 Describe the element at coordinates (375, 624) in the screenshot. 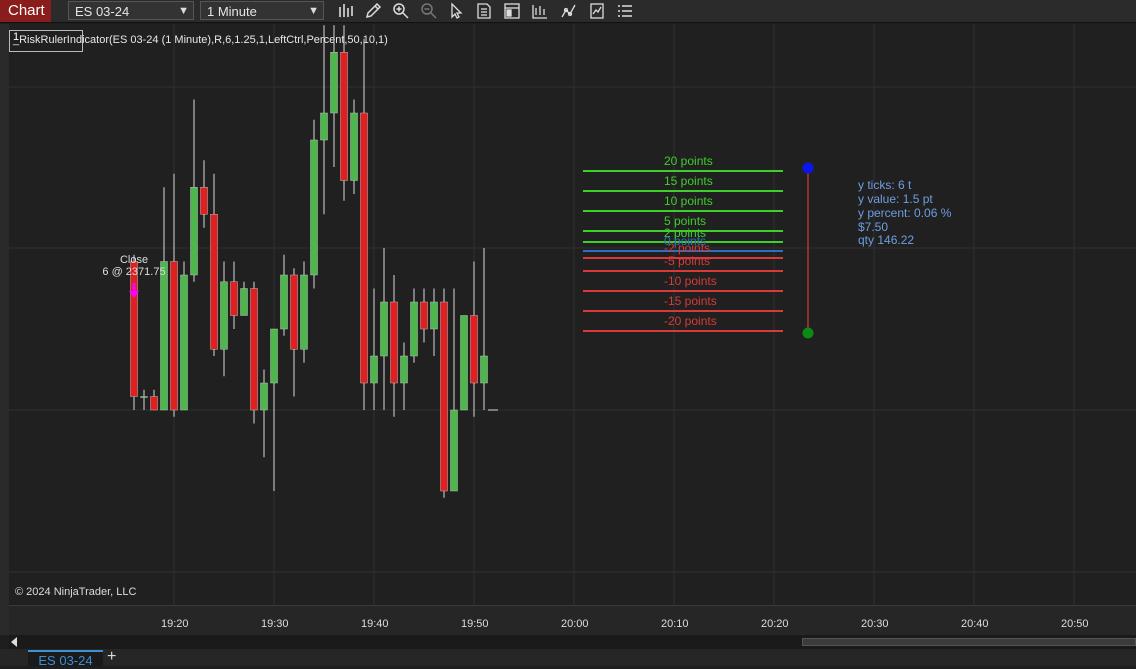

I see `time-tick-label: 19:40` at that location.